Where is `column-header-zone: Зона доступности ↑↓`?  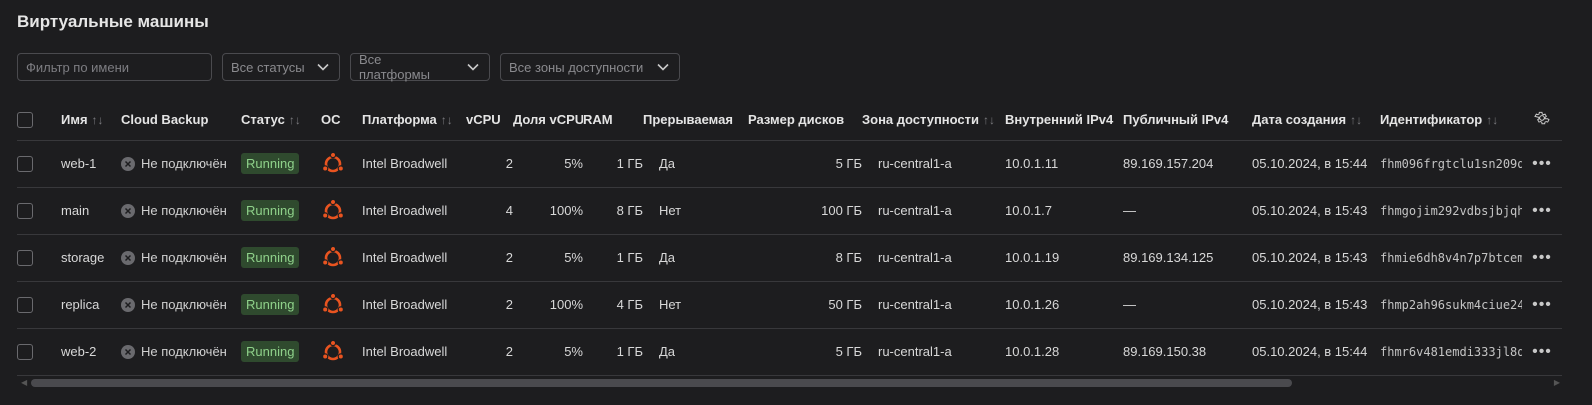 column-header-zone: Зона доступности ↑↓ is located at coordinates (933, 119).